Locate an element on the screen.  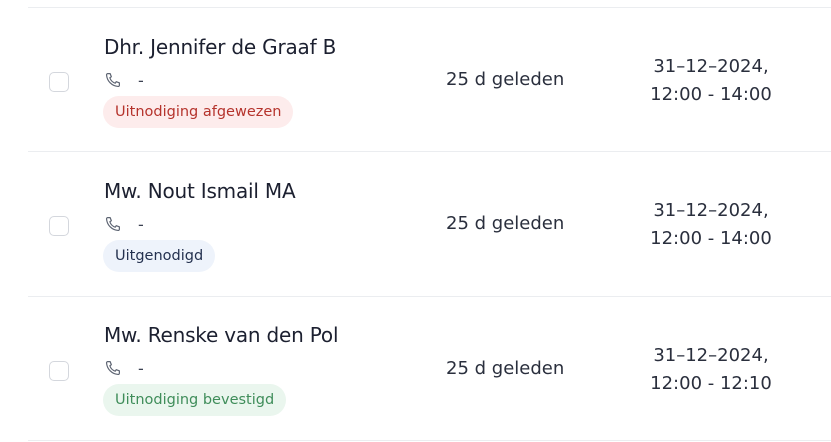
appointment-time: 12:00 - 12:10 is located at coordinates (711, 383).